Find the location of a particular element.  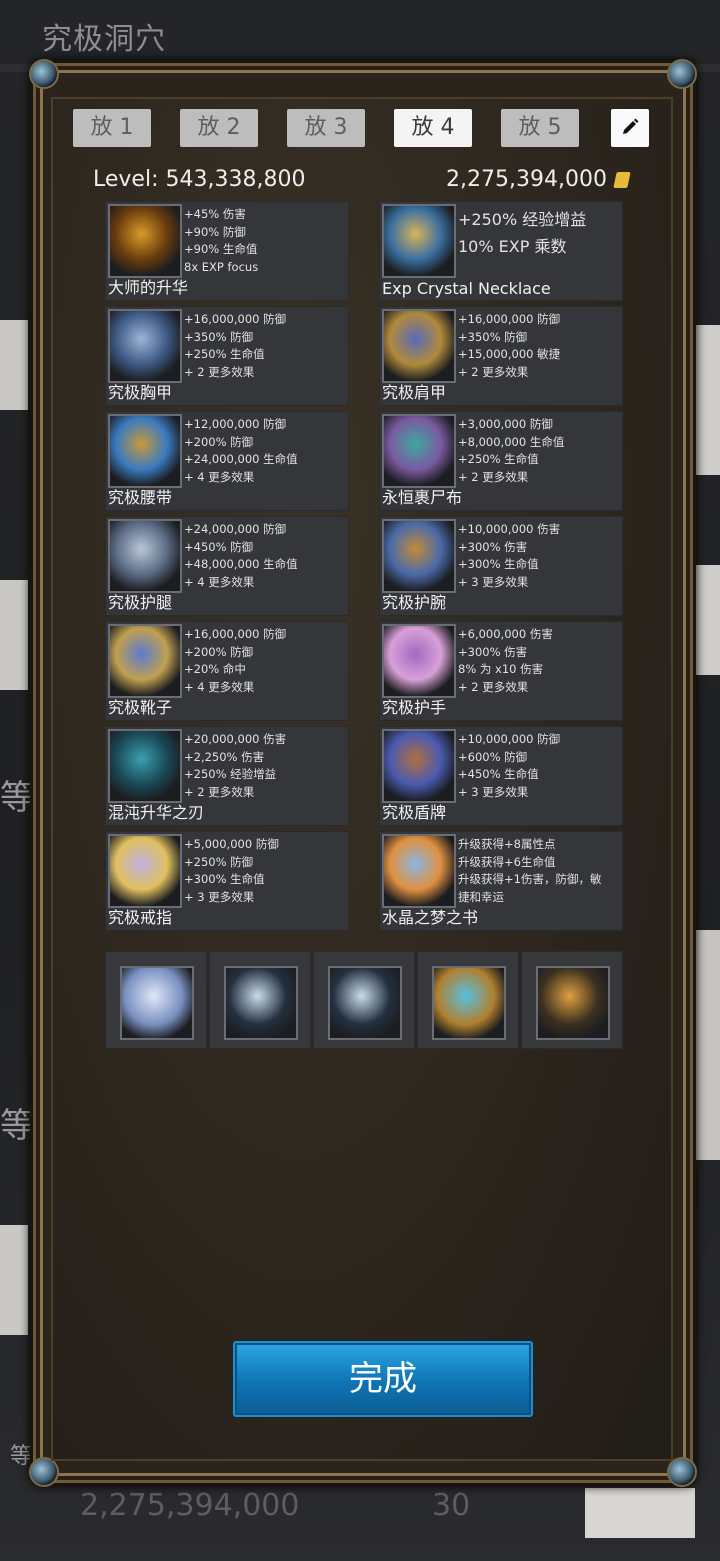

gear-stats: +16,000,000 防御 +350% 防御 +250% 生命值 + 2 更多效果 is located at coordinates (235, 346).